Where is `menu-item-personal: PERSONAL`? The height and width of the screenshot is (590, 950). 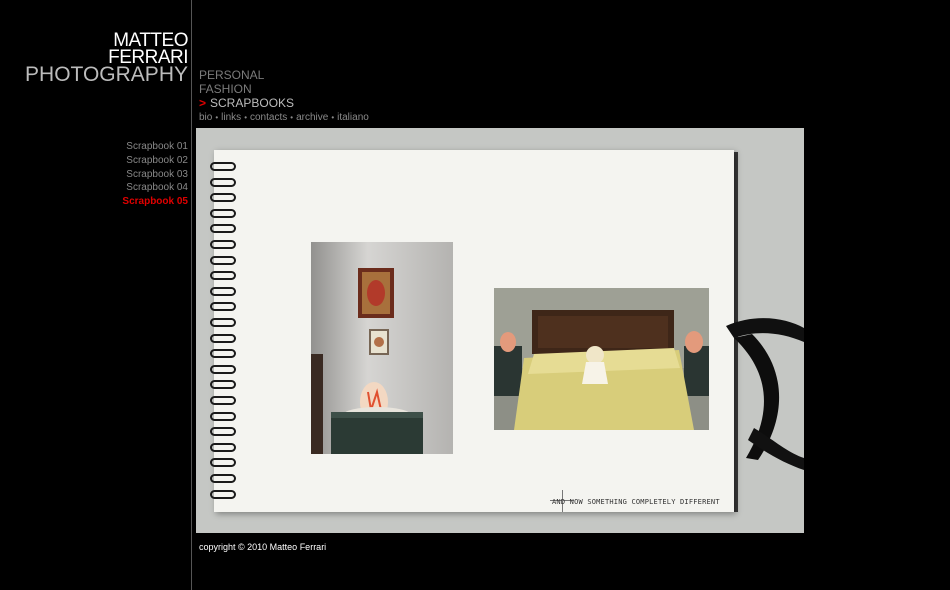 menu-item-personal: PERSONAL is located at coordinates (246, 75).